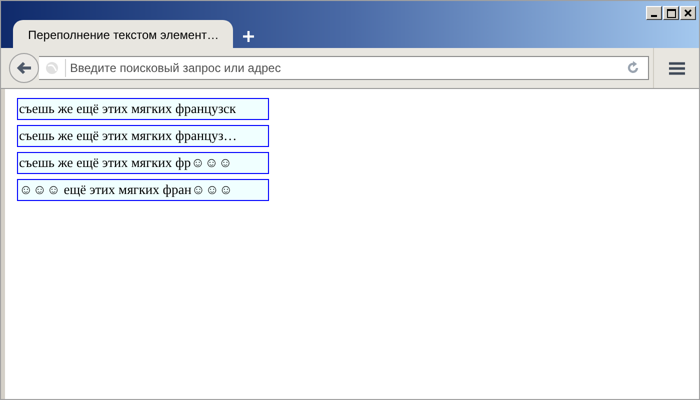  I want to click on address-input: Введите поисковый запрос или адрес, so click(341, 68).